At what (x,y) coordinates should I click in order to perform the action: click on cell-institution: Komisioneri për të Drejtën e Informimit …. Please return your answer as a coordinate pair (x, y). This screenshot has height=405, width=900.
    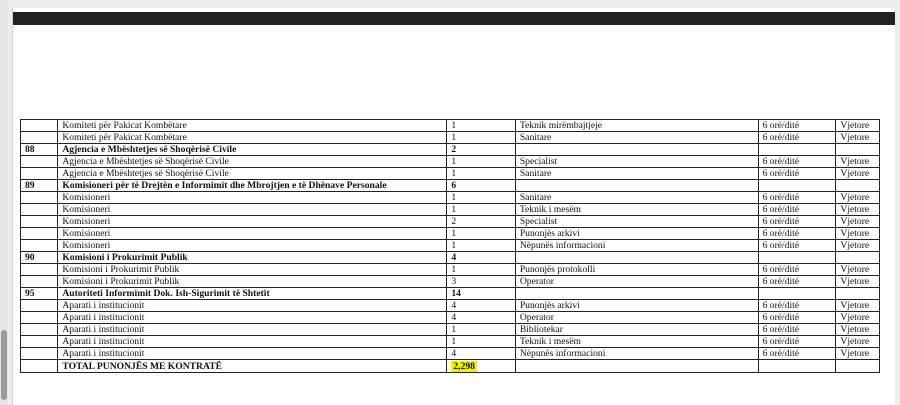
    Looking at the image, I should click on (252, 185).